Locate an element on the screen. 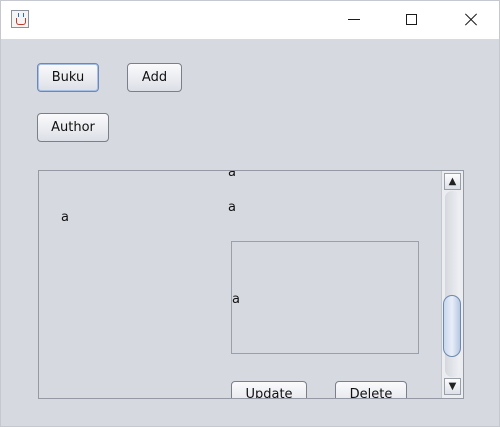  buku-button: Buku is located at coordinates (68, 77).